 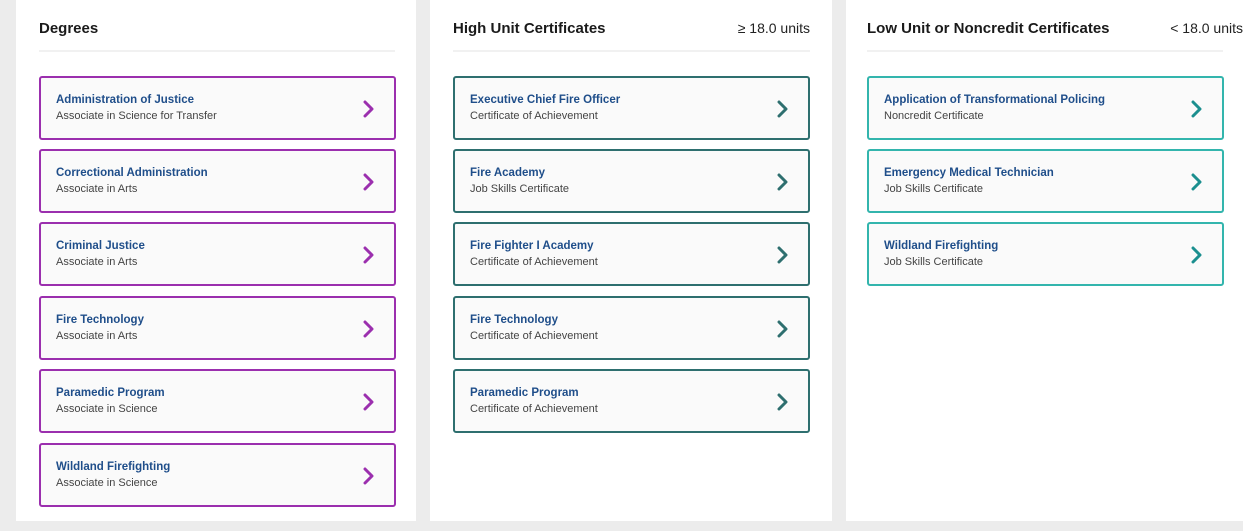 What do you see at coordinates (136, 116) in the screenshot?
I see `card-subtitle: Associate in Science for Transfer` at bounding box center [136, 116].